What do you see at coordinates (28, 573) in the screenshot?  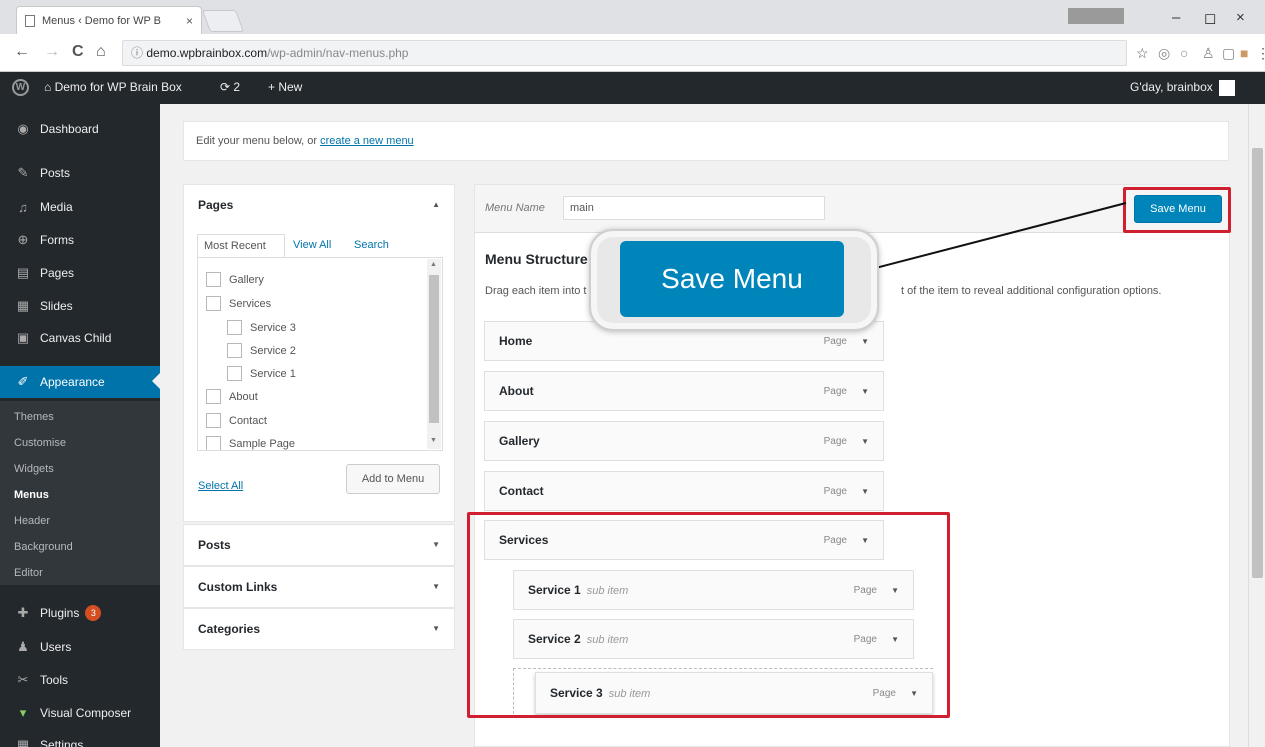 I see `submenu-editor: Editor` at bounding box center [28, 573].